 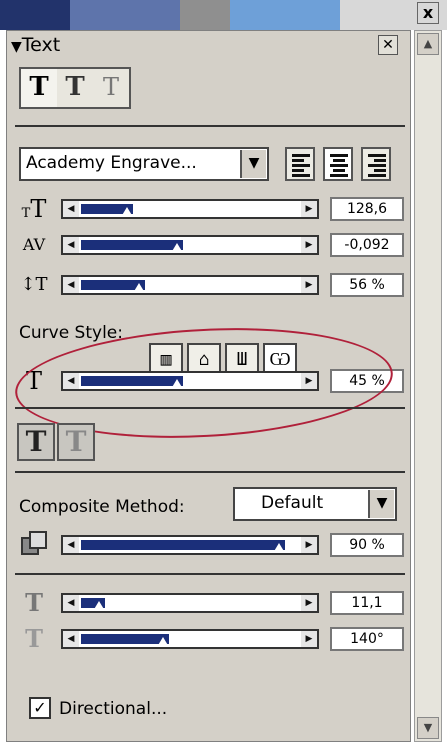 I want to click on text-solid-effect-button: T, so click(x=36, y=442).